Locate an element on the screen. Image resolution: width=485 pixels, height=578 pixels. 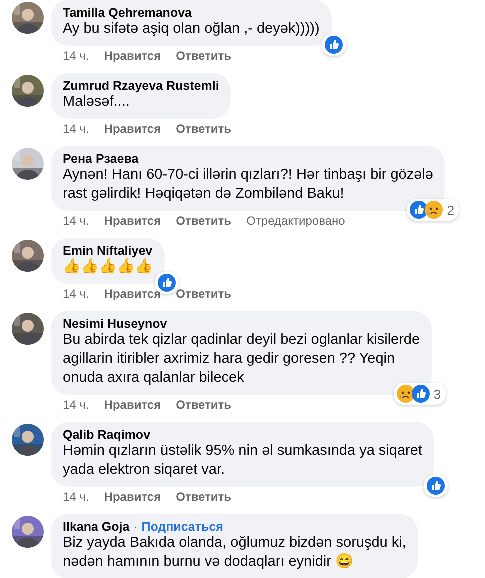
comment-text: agillarin itiribler axrimiz hara gedir goresen ?? Yeqin is located at coordinates (229, 359).